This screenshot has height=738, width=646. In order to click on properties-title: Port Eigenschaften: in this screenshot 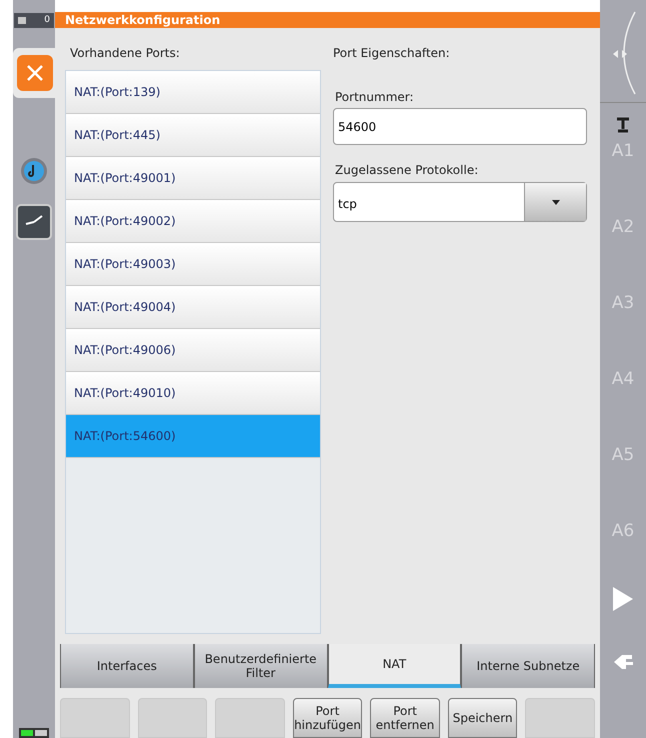, I will do `click(392, 53)`.